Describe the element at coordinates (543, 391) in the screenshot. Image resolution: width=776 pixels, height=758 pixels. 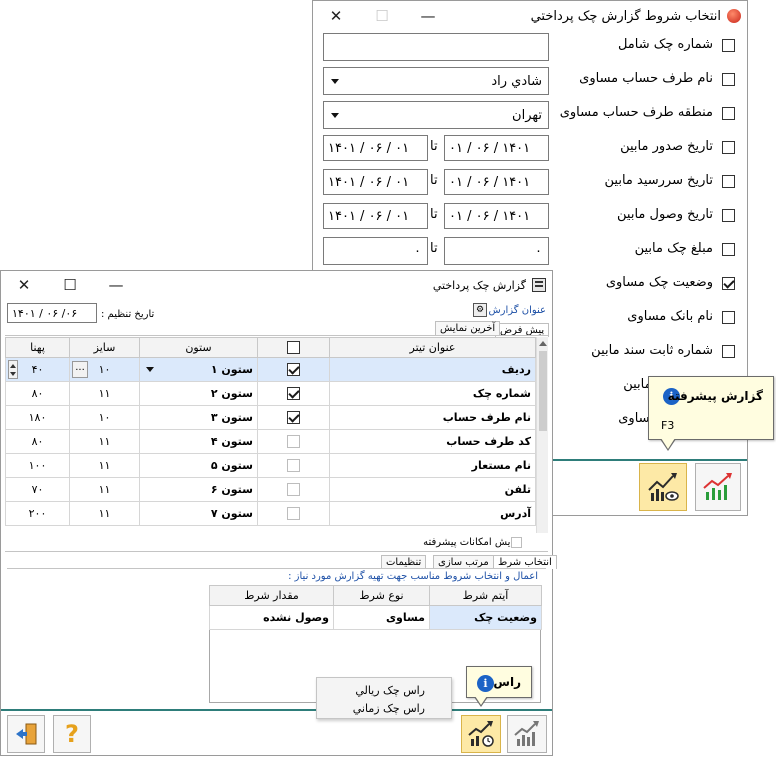
I see `scroll-thumb` at that location.